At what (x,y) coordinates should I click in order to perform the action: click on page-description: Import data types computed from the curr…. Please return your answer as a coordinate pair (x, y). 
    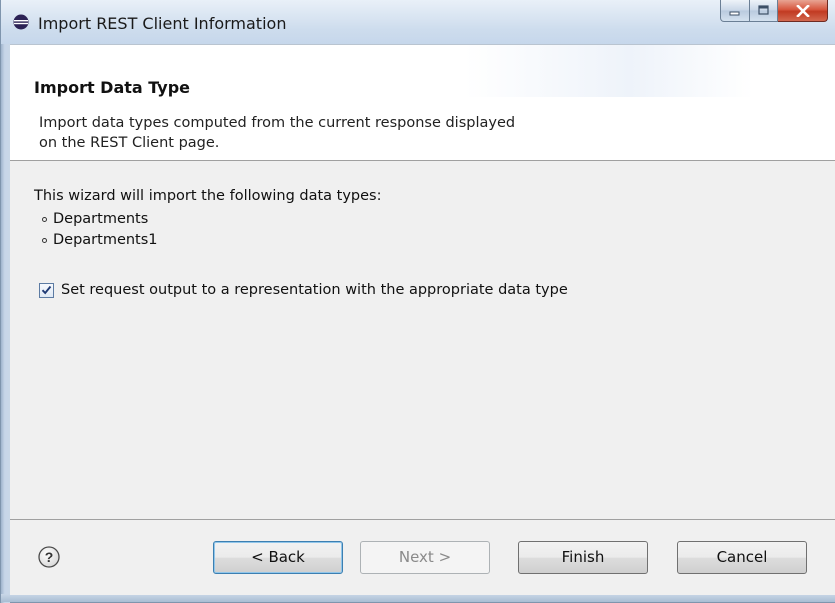
    Looking at the image, I should click on (349, 133).